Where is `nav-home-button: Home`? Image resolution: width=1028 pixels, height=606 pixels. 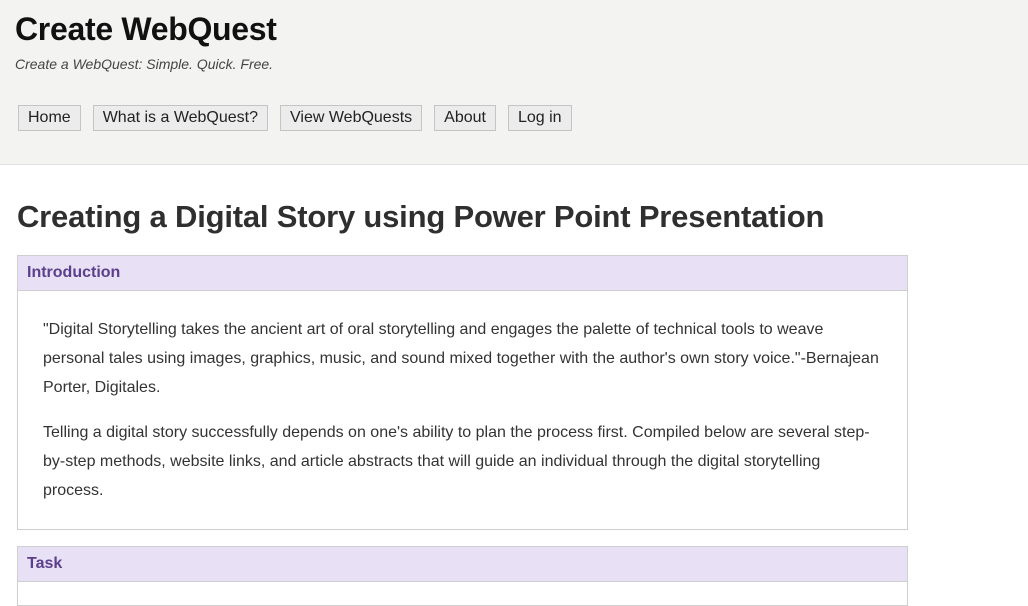 nav-home-button: Home is located at coordinates (49, 118).